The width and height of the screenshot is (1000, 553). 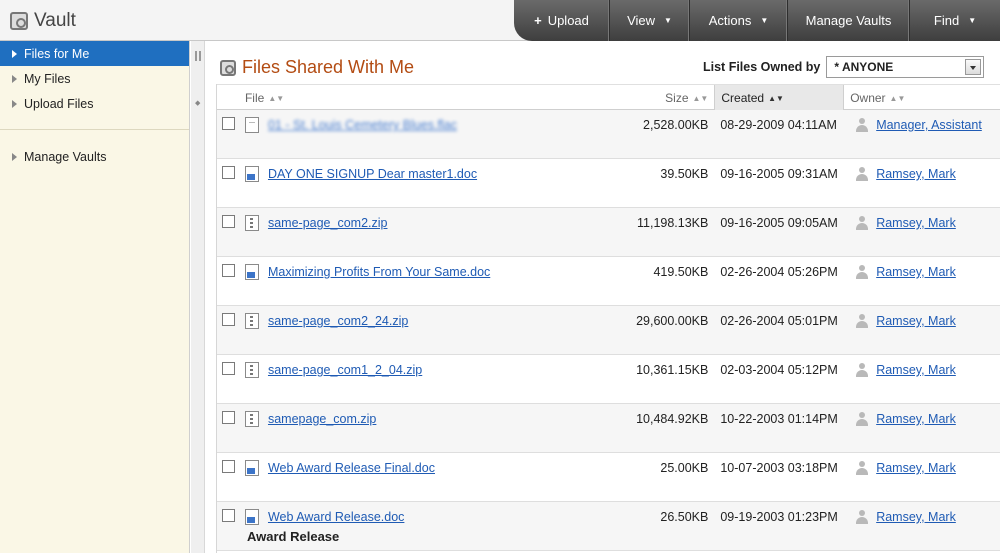 I want to click on file-link: same-page_com2_24.zip, so click(x=338, y=321).